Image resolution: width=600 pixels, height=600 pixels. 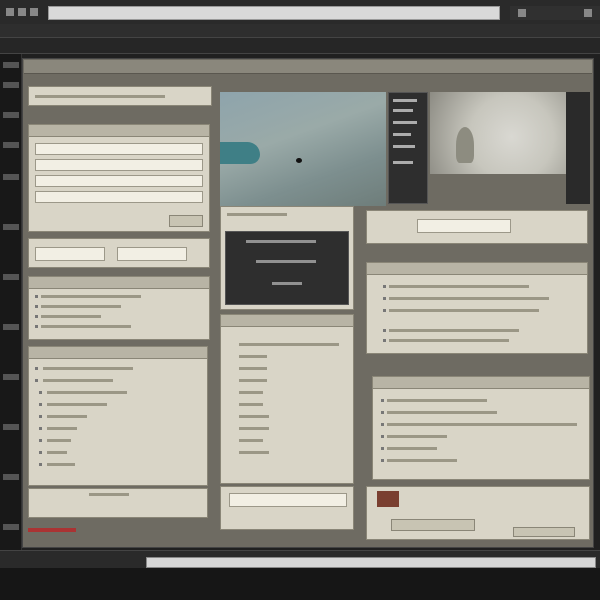 I want to click on panel-bottom-right, so click(x=478, y=513).